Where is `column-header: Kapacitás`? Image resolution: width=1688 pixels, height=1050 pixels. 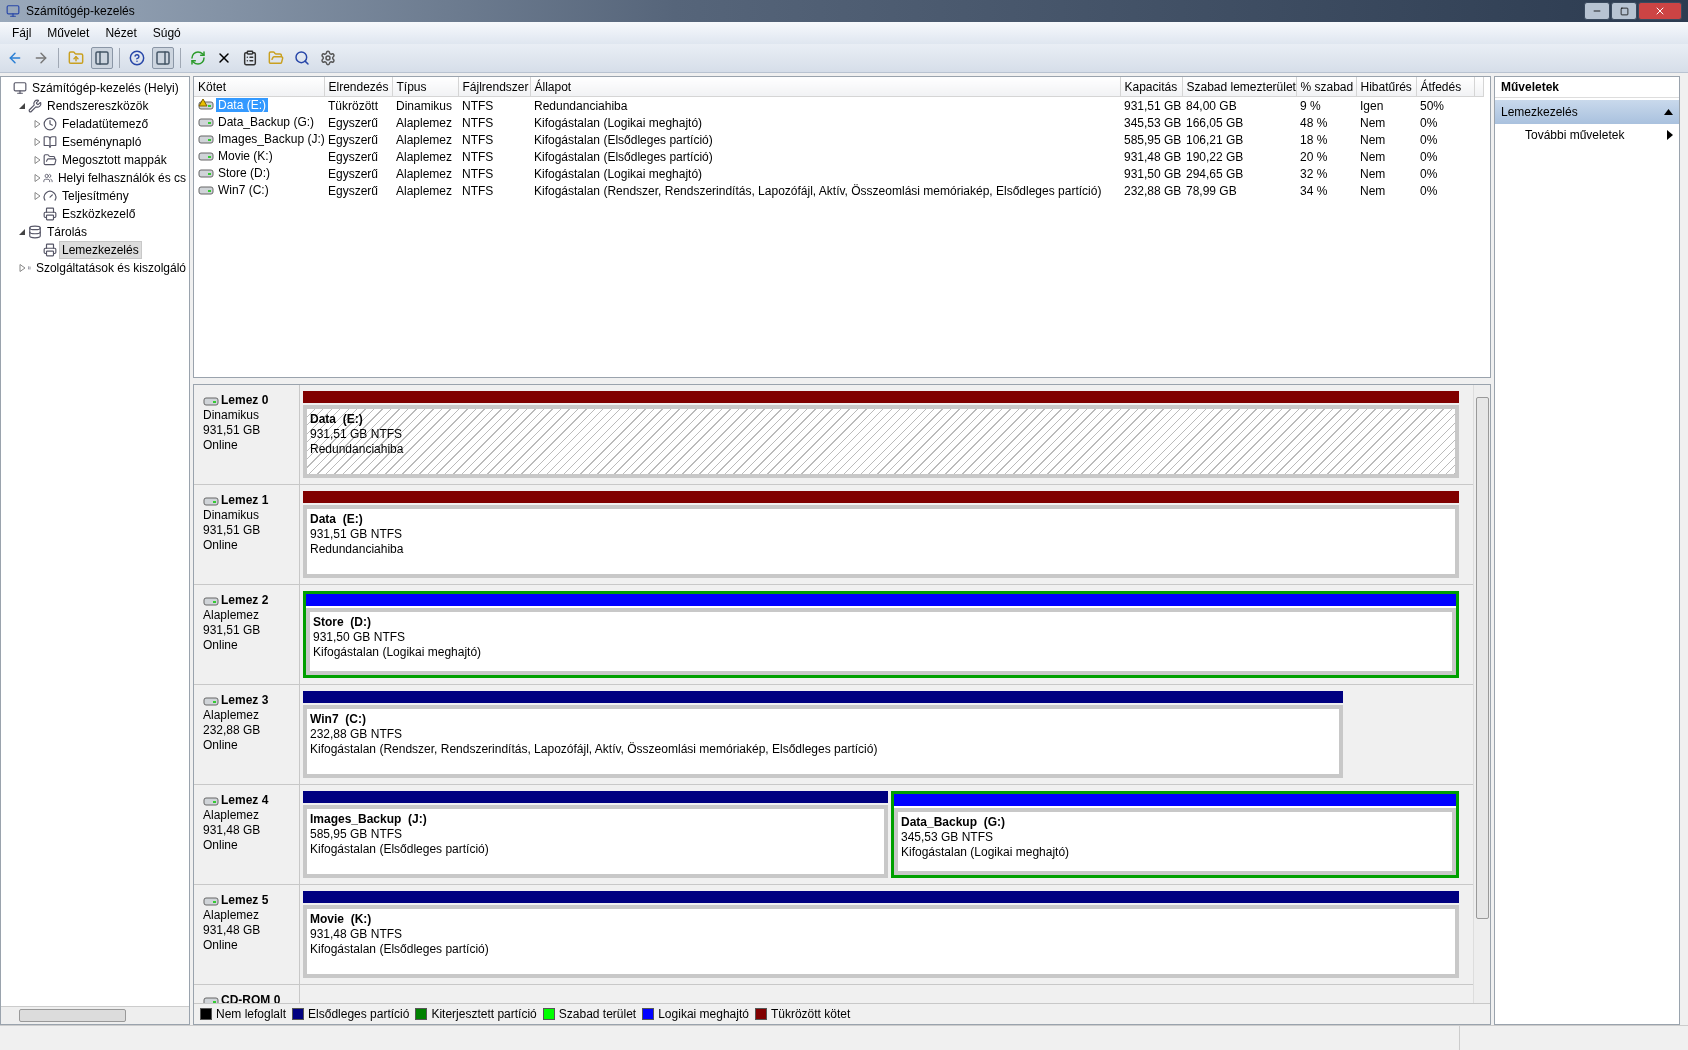 column-header: Kapacitás is located at coordinates (1151, 87).